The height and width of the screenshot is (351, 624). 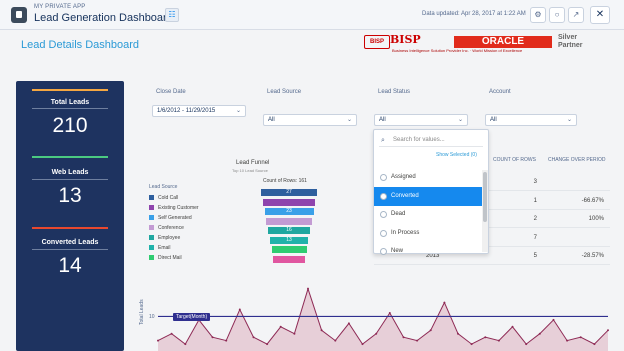 I want to click on option-label: Dead, so click(x=398, y=214).